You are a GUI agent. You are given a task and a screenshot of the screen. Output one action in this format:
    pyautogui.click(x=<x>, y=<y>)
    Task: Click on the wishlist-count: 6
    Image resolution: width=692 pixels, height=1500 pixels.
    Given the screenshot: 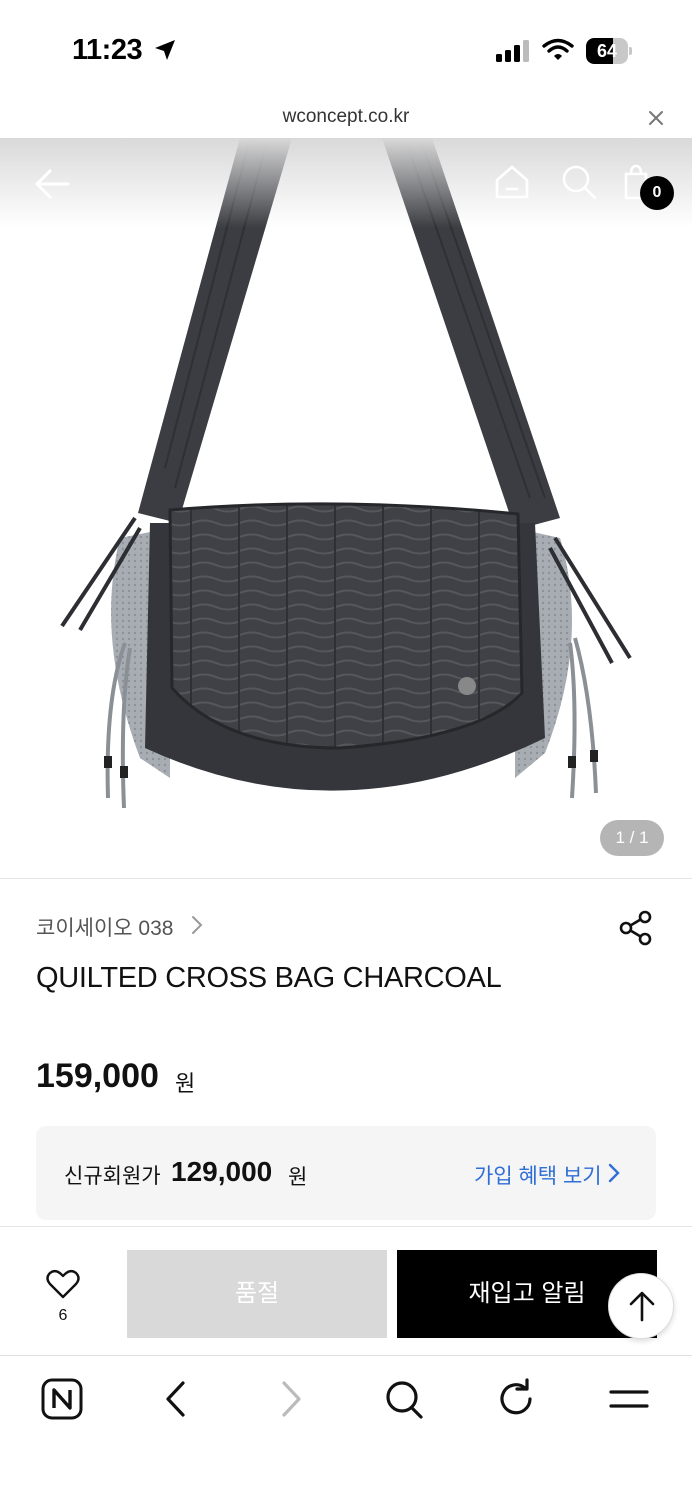 What is the action you would take?
    pyautogui.click(x=63, y=1315)
    